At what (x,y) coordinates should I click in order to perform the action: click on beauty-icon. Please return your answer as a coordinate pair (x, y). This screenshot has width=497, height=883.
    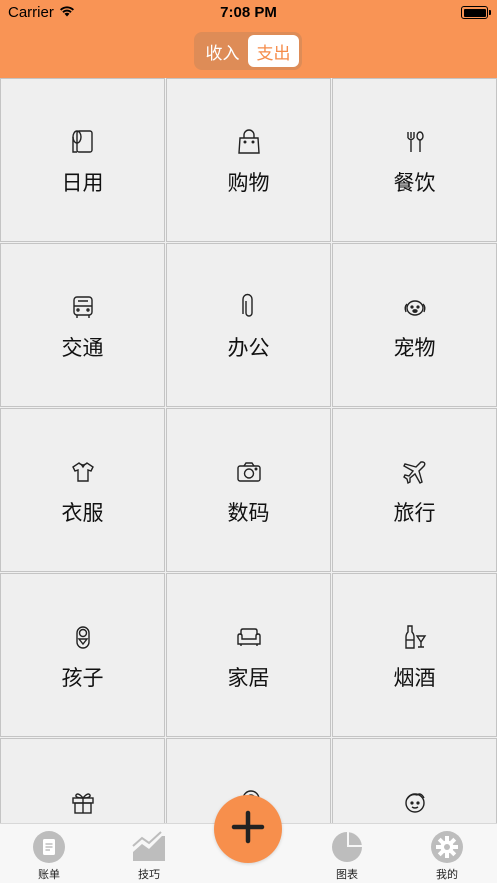
    Looking at the image, I should click on (415, 802).